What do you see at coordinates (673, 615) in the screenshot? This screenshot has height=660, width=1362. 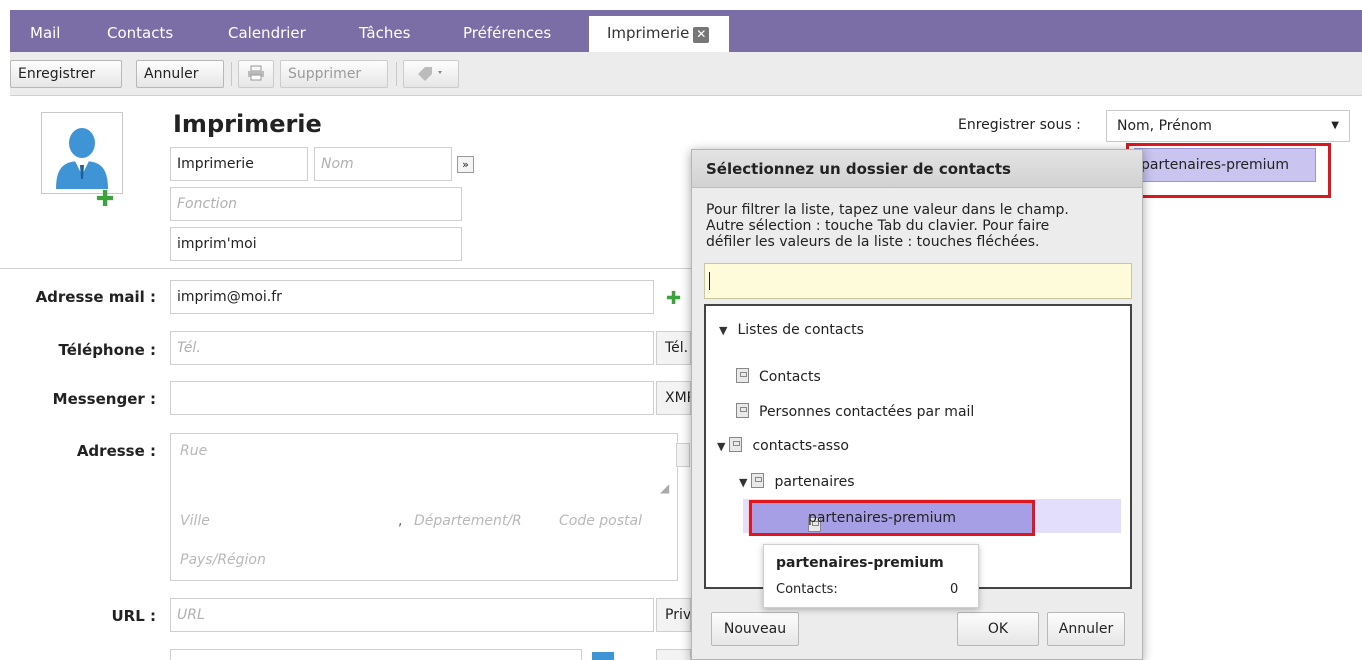 I see `url-type-select: Privé` at bounding box center [673, 615].